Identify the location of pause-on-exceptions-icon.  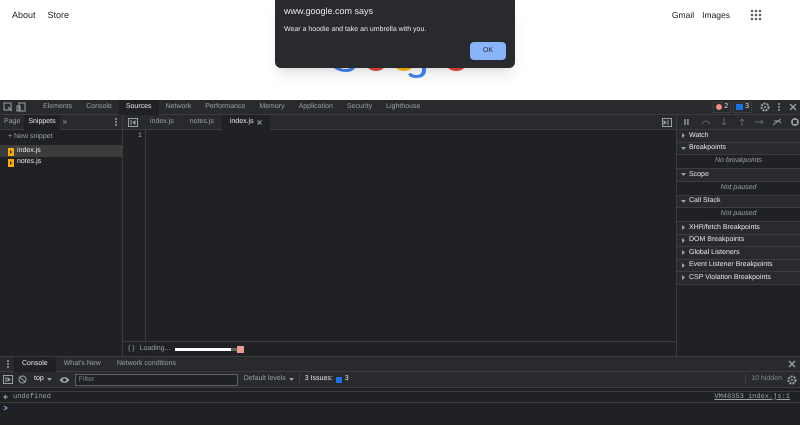
(795, 122).